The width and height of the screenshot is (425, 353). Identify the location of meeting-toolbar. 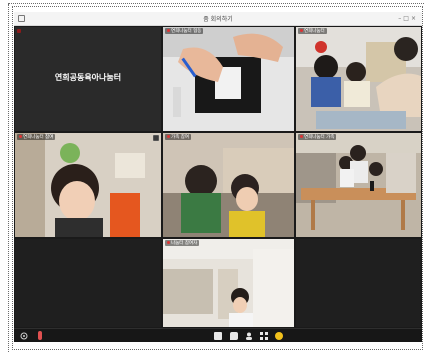
(218, 335).